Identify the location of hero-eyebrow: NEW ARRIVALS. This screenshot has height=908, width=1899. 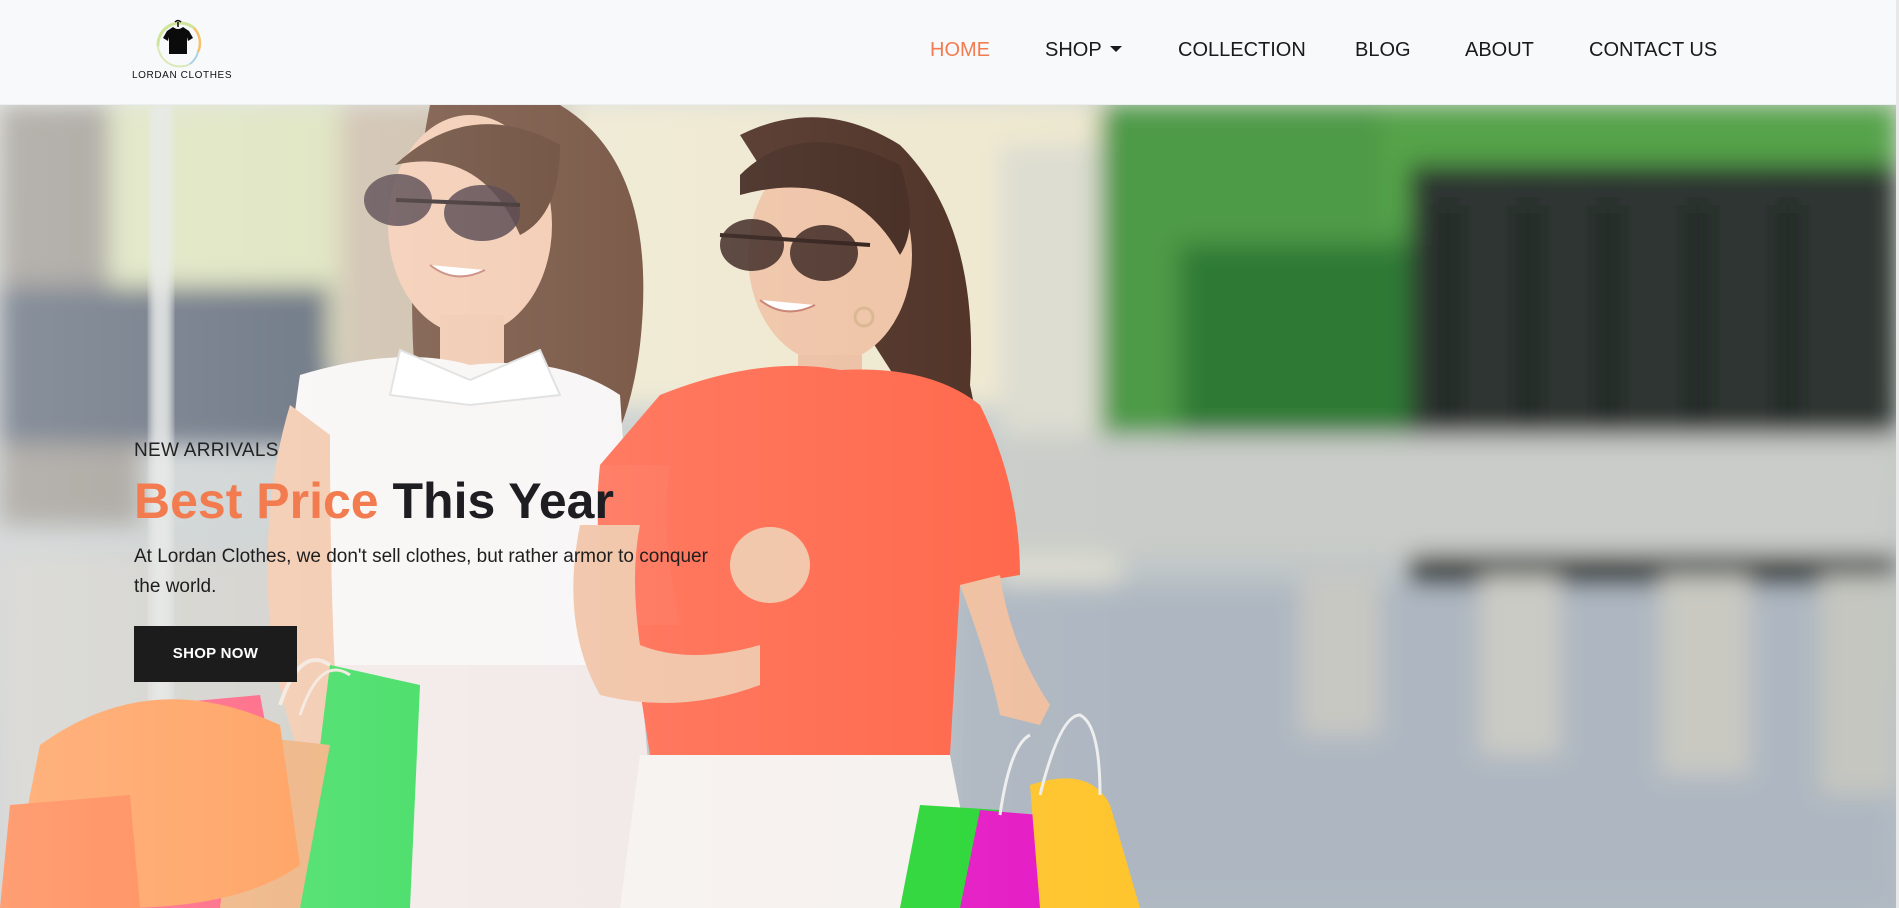
(206, 450).